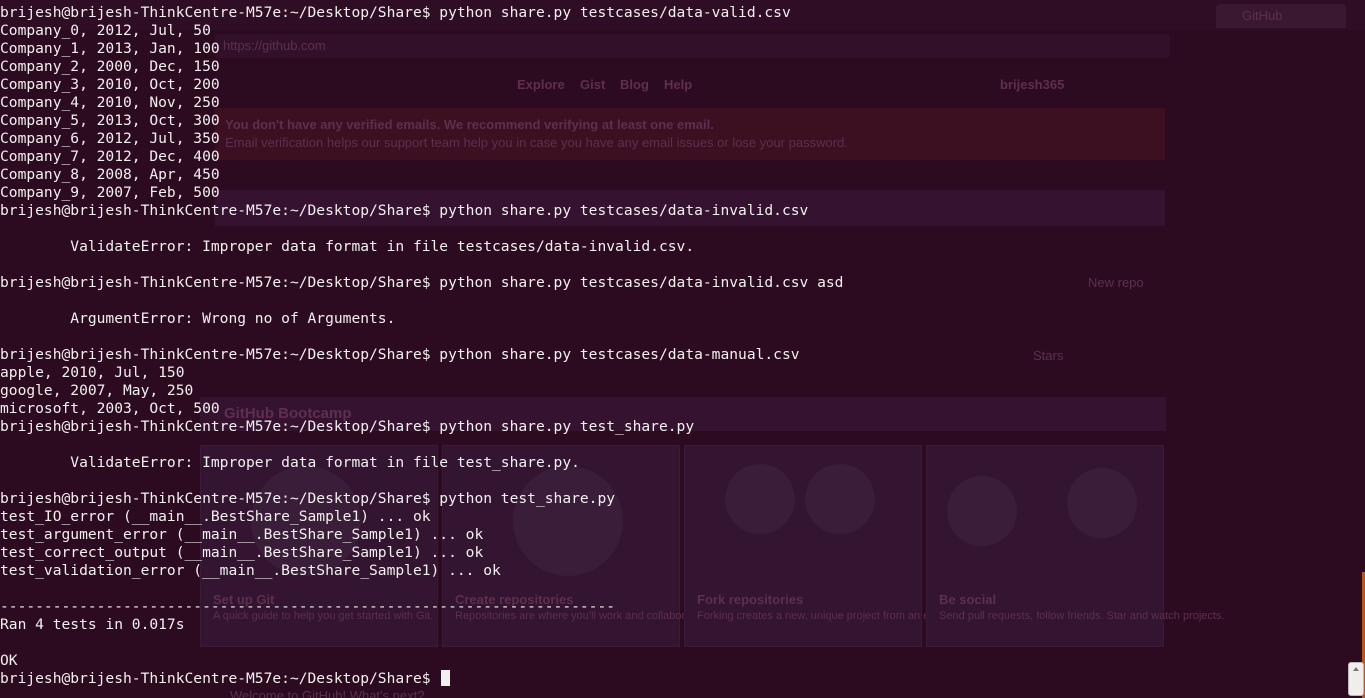 The width and height of the screenshot is (1365, 698). I want to click on terminal-line: apple, 2010, Jul, 150, so click(92, 372).